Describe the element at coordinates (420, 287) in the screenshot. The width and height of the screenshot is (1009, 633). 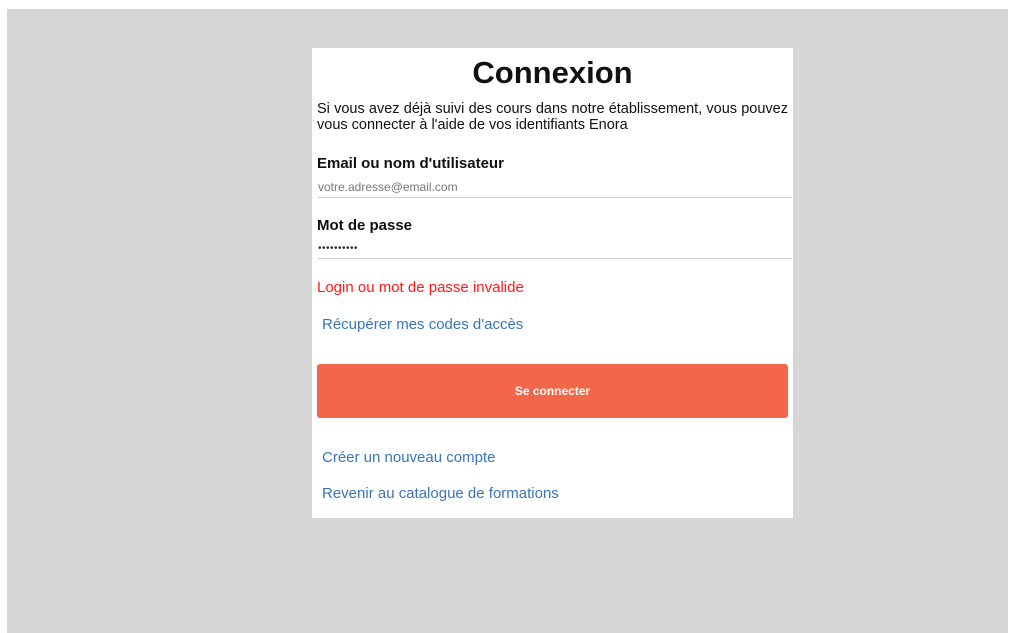
I see `error-message: Login ou mot de passe invalide` at that location.